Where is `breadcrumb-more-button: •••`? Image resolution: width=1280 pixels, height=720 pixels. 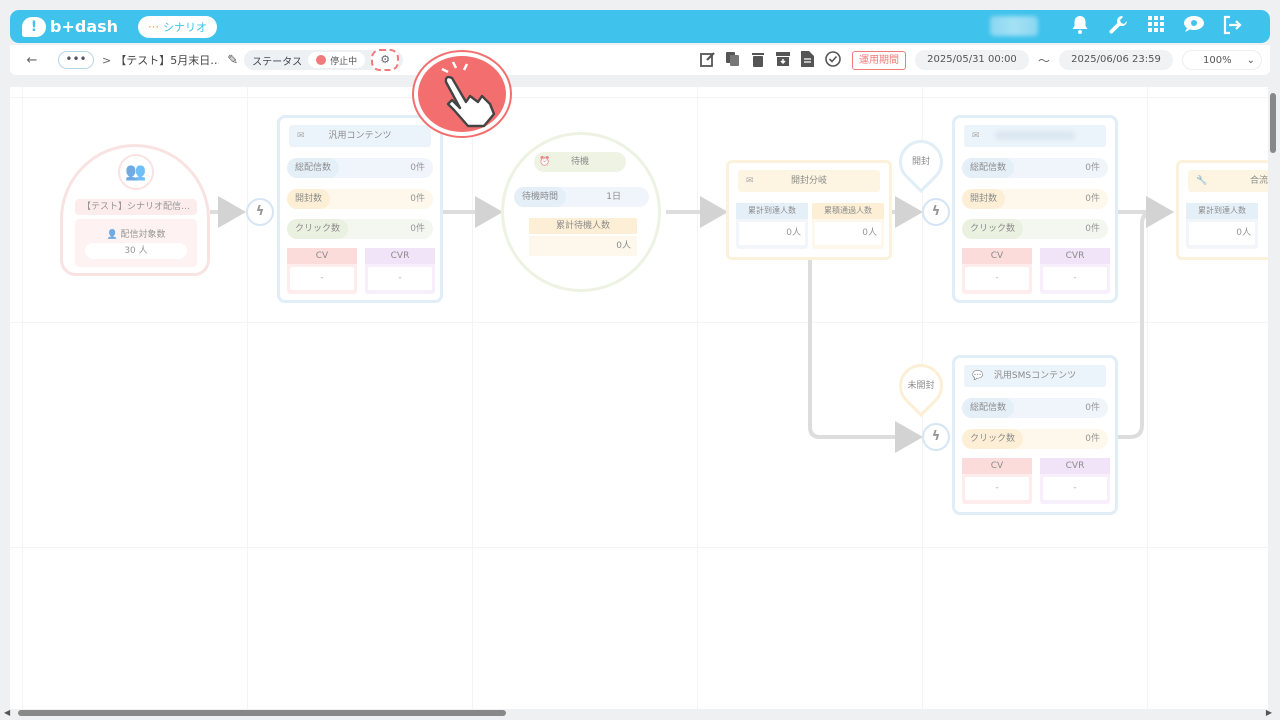
breadcrumb-more-button: ••• is located at coordinates (76, 60).